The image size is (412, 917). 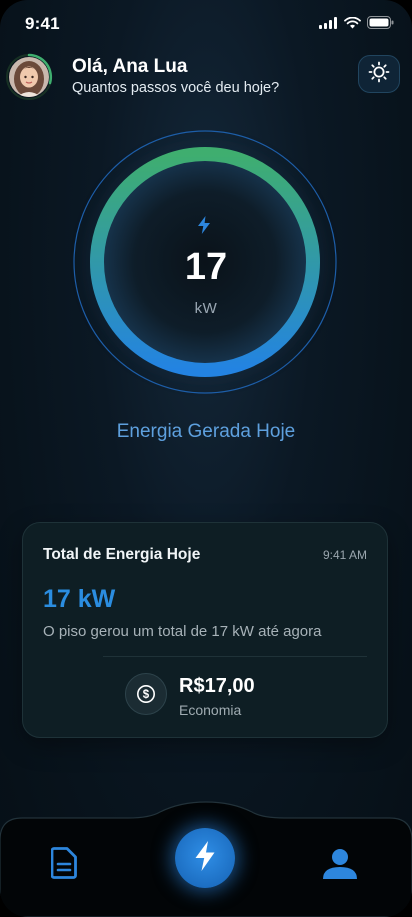 What do you see at coordinates (79, 599) in the screenshot?
I see `card-energy-value: 17 kW` at bounding box center [79, 599].